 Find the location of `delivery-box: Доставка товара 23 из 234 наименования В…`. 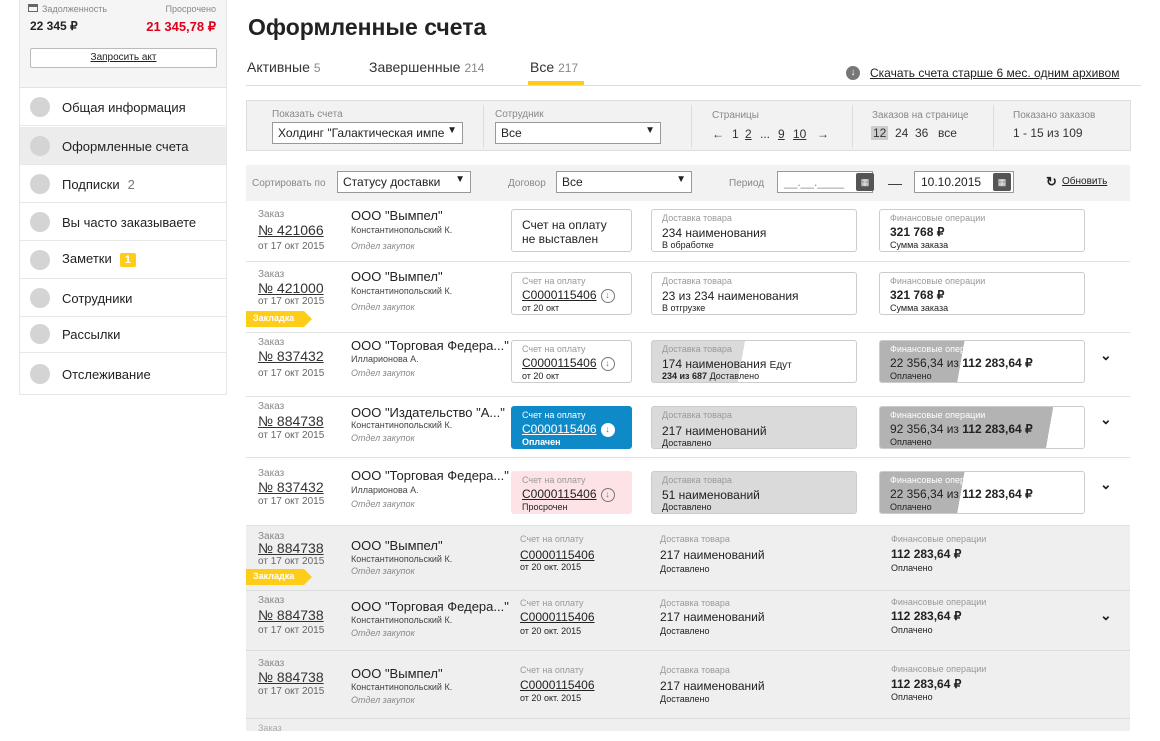

delivery-box: Доставка товара 23 из 234 наименования В… is located at coordinates (754, 293).